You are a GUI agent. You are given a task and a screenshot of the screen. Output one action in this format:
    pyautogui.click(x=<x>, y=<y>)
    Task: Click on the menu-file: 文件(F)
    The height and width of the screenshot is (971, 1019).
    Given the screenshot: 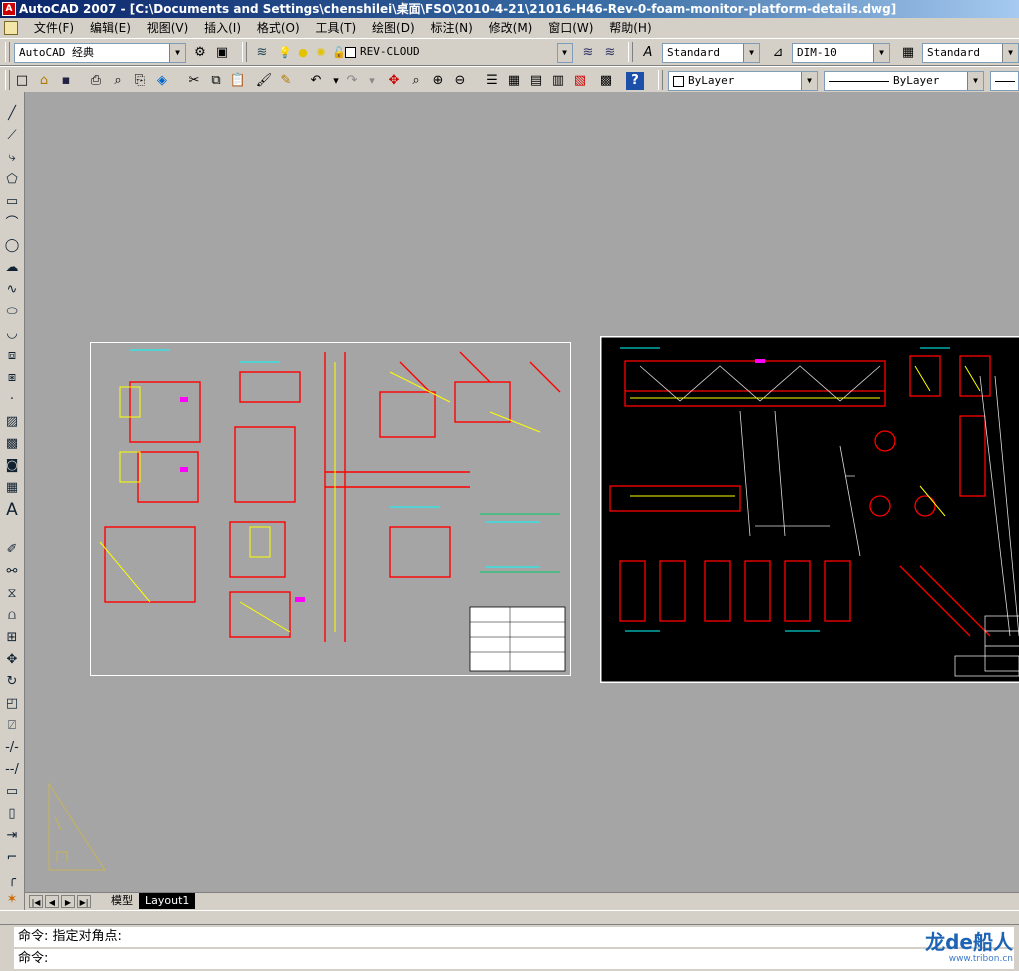 What is the action you would take?
    pyautogui.click(x=54, y=28)
    